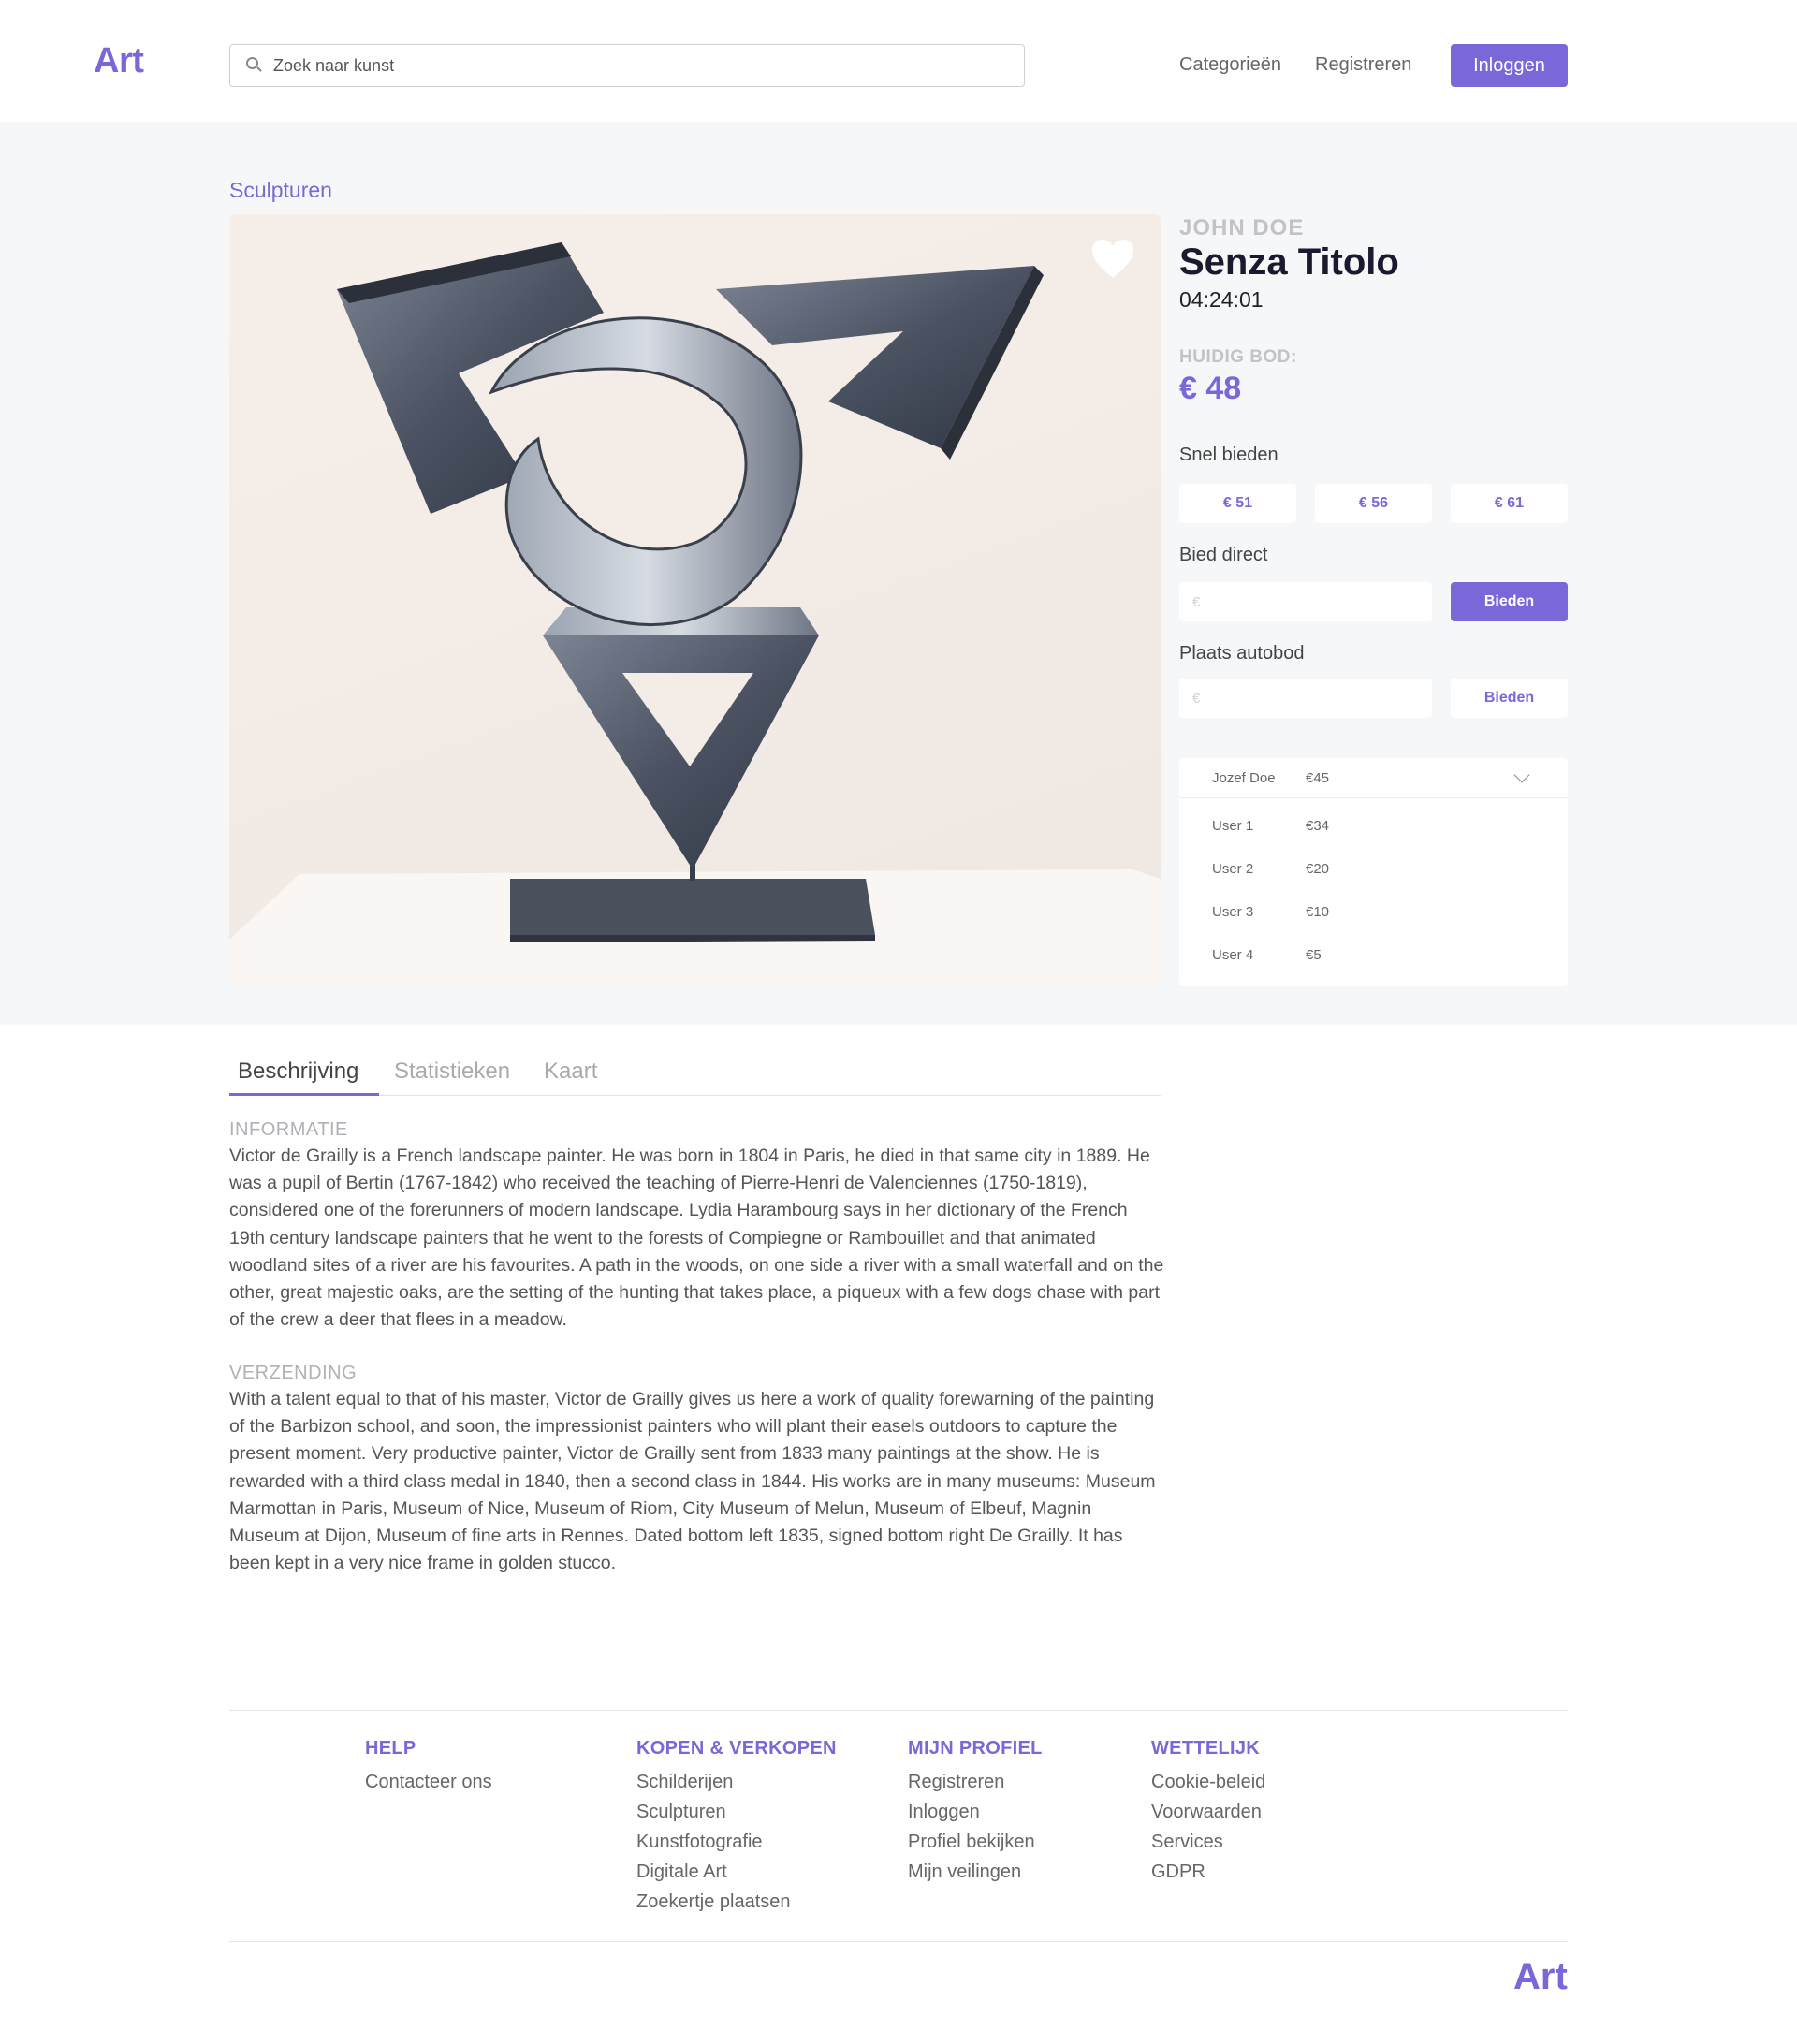 The width and height of the screenshot is (1797, 2044). What do you see at coordinates (1242, 654) in the screenshot?
I see `auto-bid-label: Plaats autobod` at bounding box center [1242, 654].